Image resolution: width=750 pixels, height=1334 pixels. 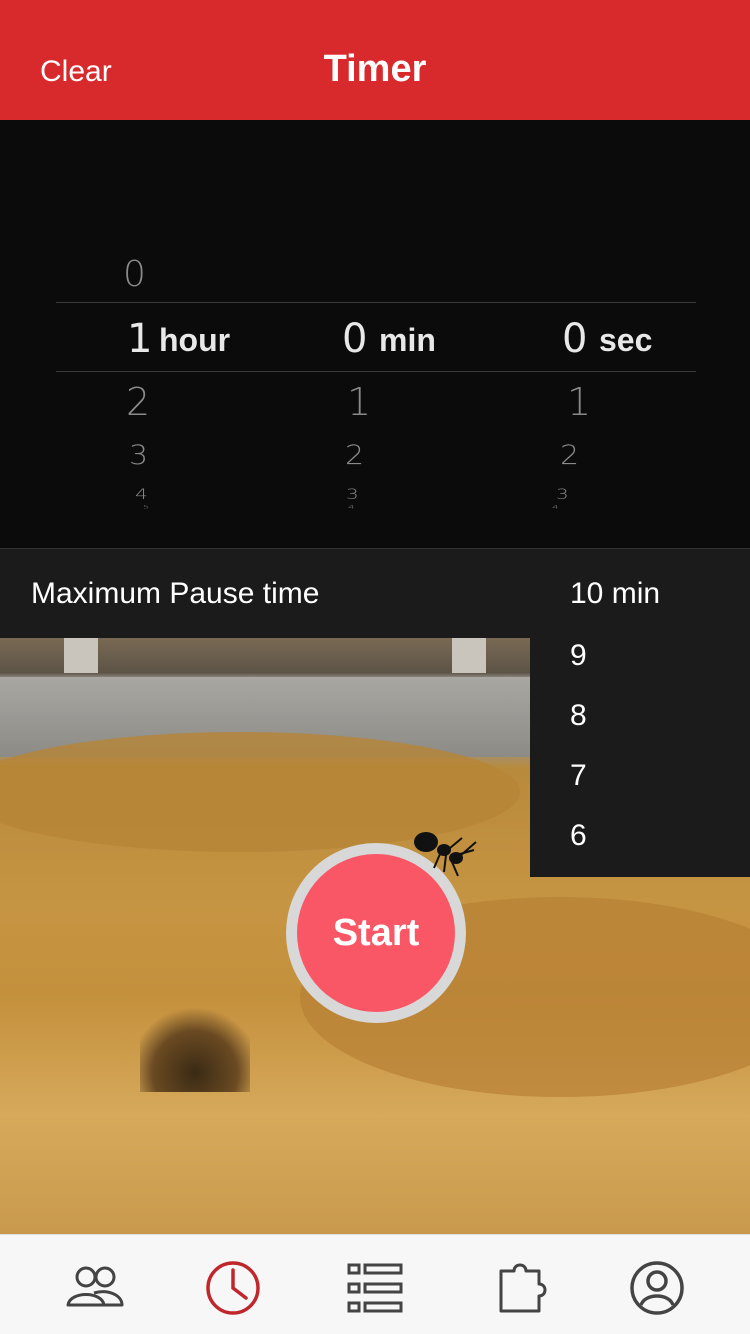 What do you see at coordinates (562, 494) in the screenshot?
I see `seconds-option: 3` at bounding box center [562, 494].